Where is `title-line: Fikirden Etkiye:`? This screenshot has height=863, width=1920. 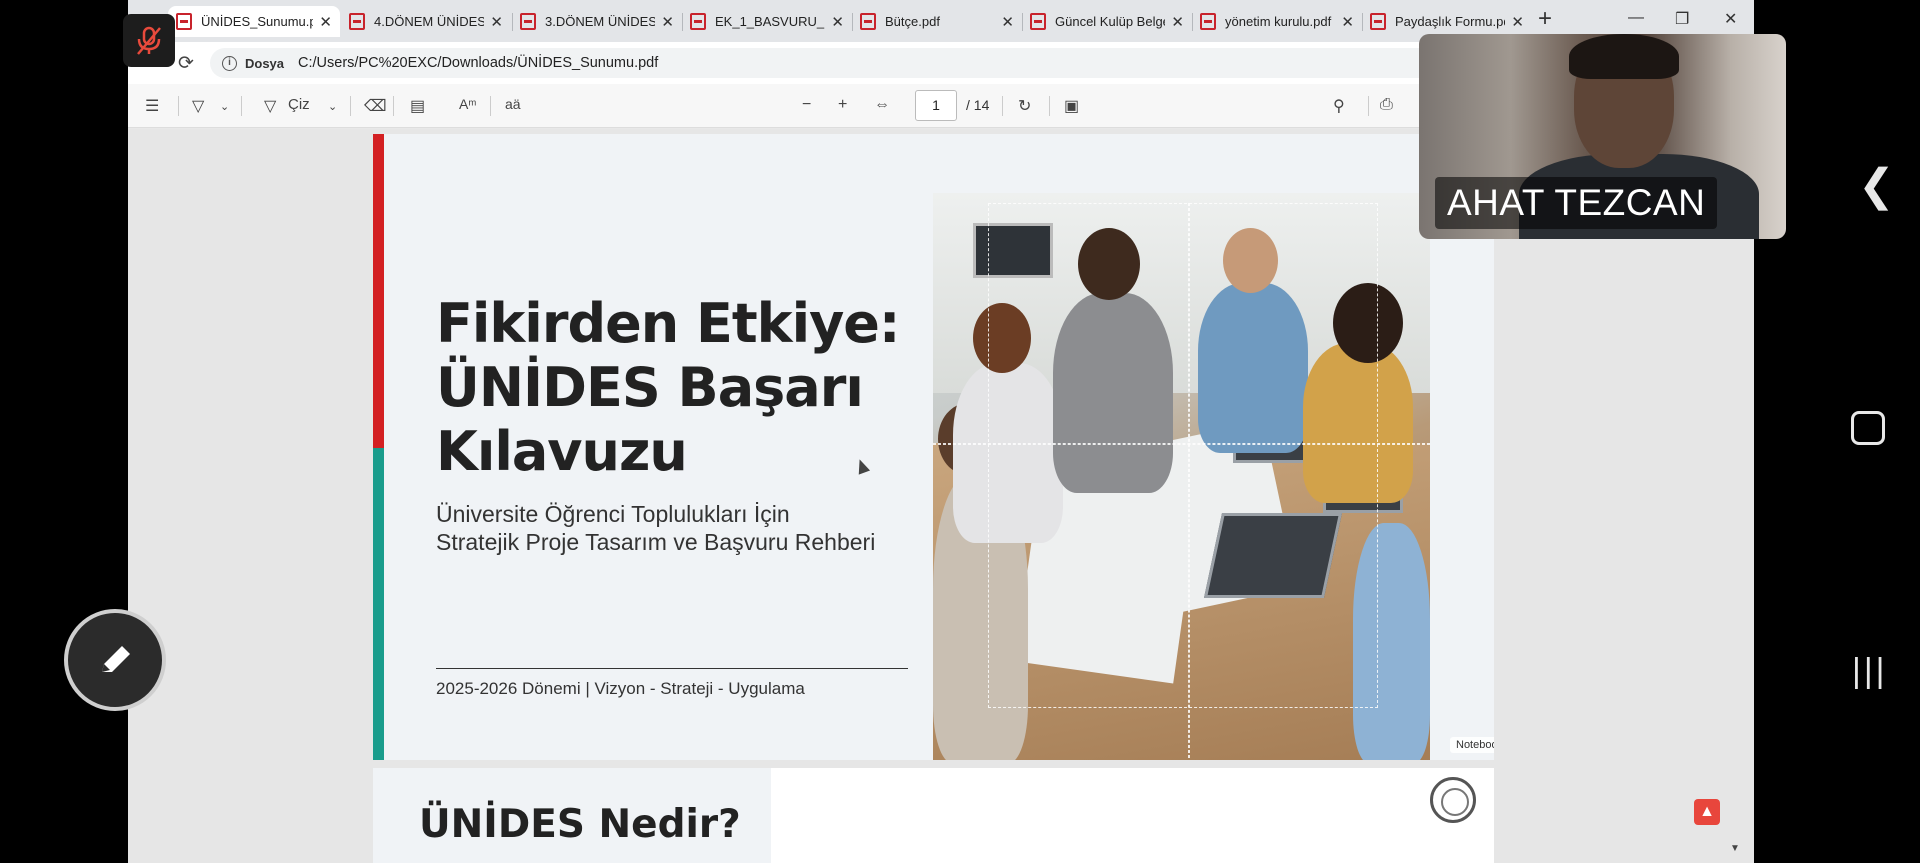 title-line: Fikirden Etkiye: is located at coordinates (668, 323).